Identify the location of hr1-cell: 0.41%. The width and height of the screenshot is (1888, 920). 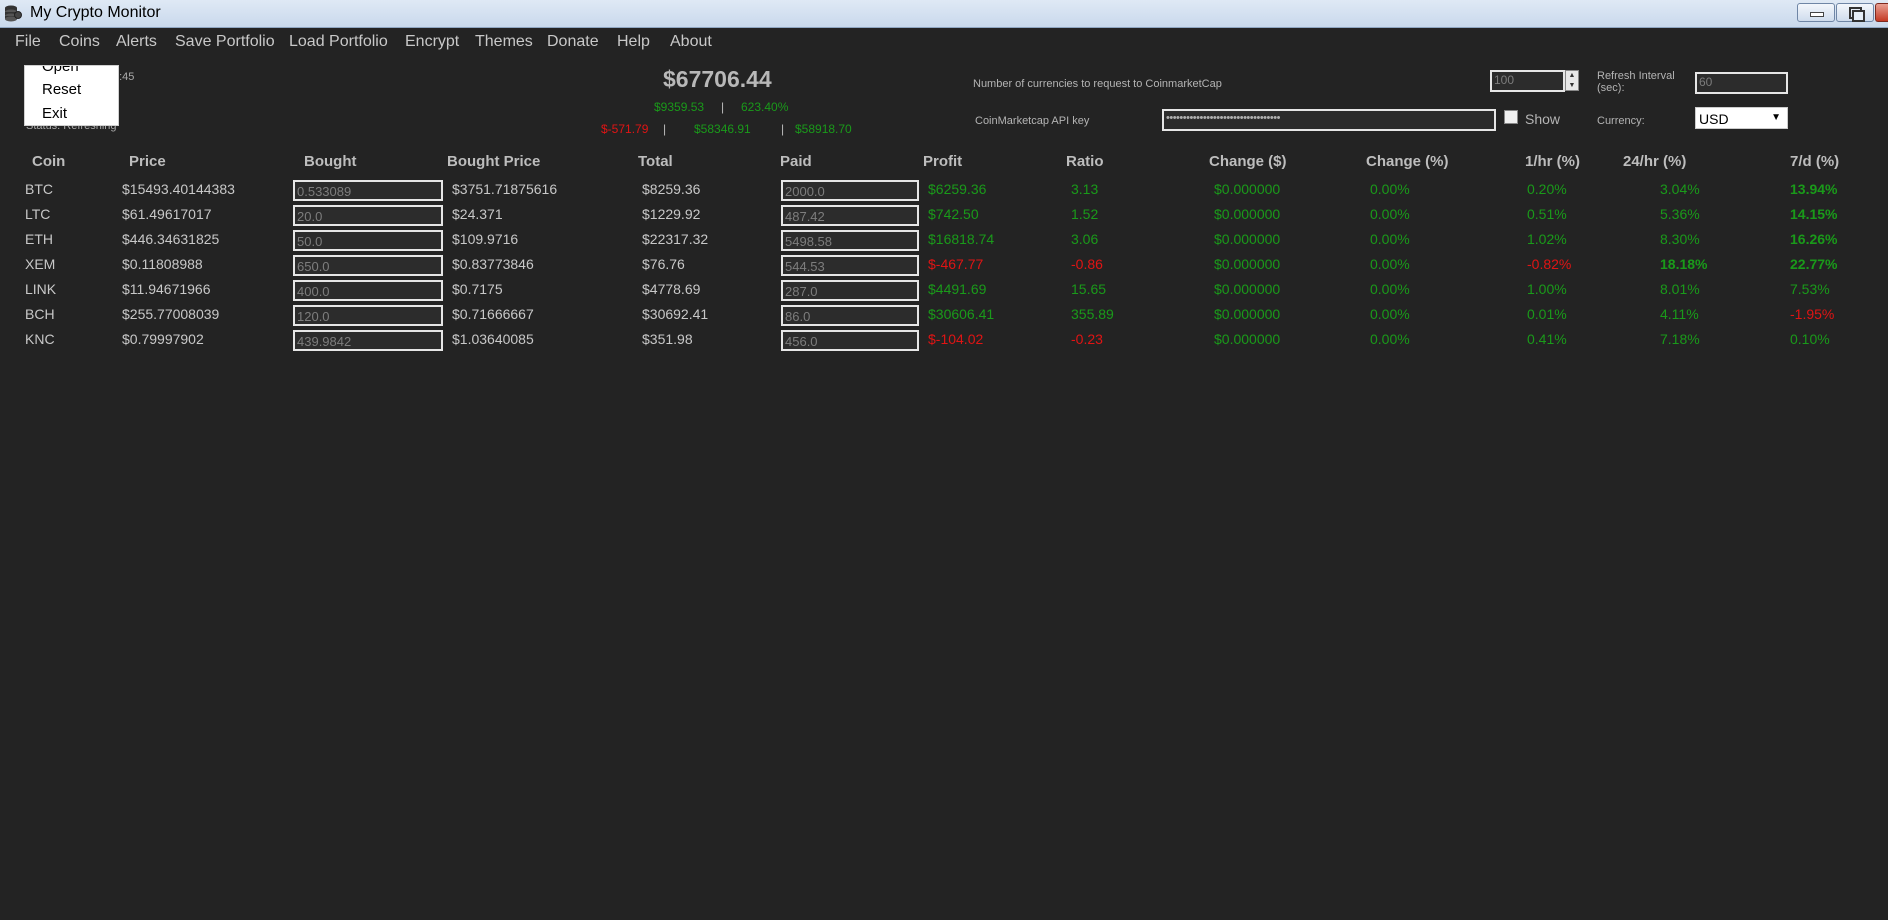
(1547, 339).